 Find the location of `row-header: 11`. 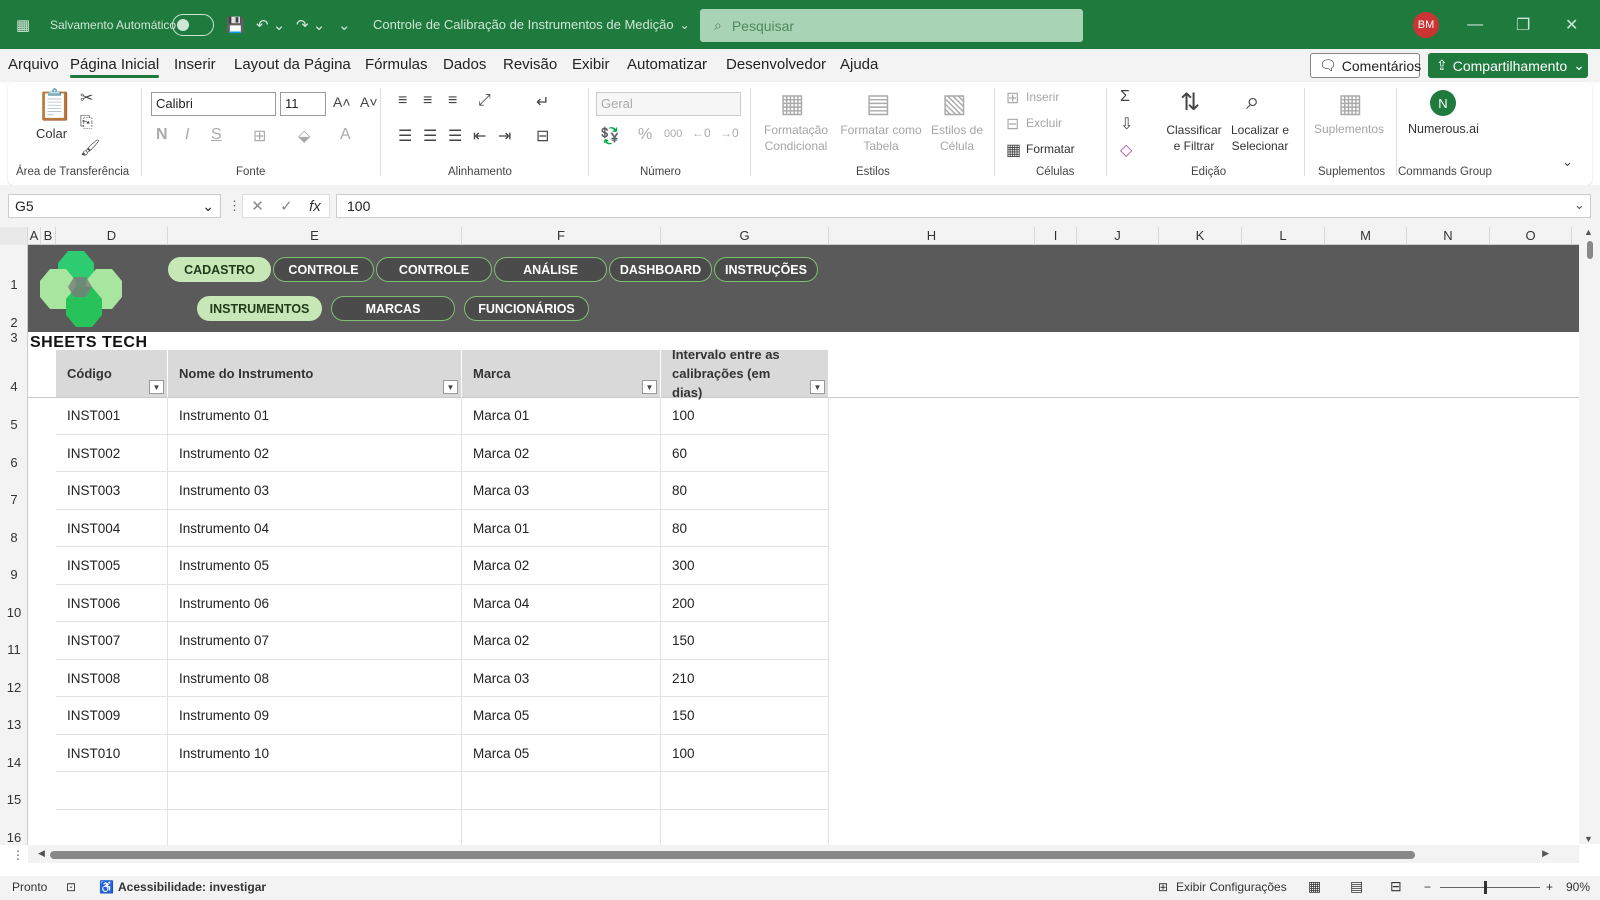

row-header: 11 is located at coordinates (14, 649).